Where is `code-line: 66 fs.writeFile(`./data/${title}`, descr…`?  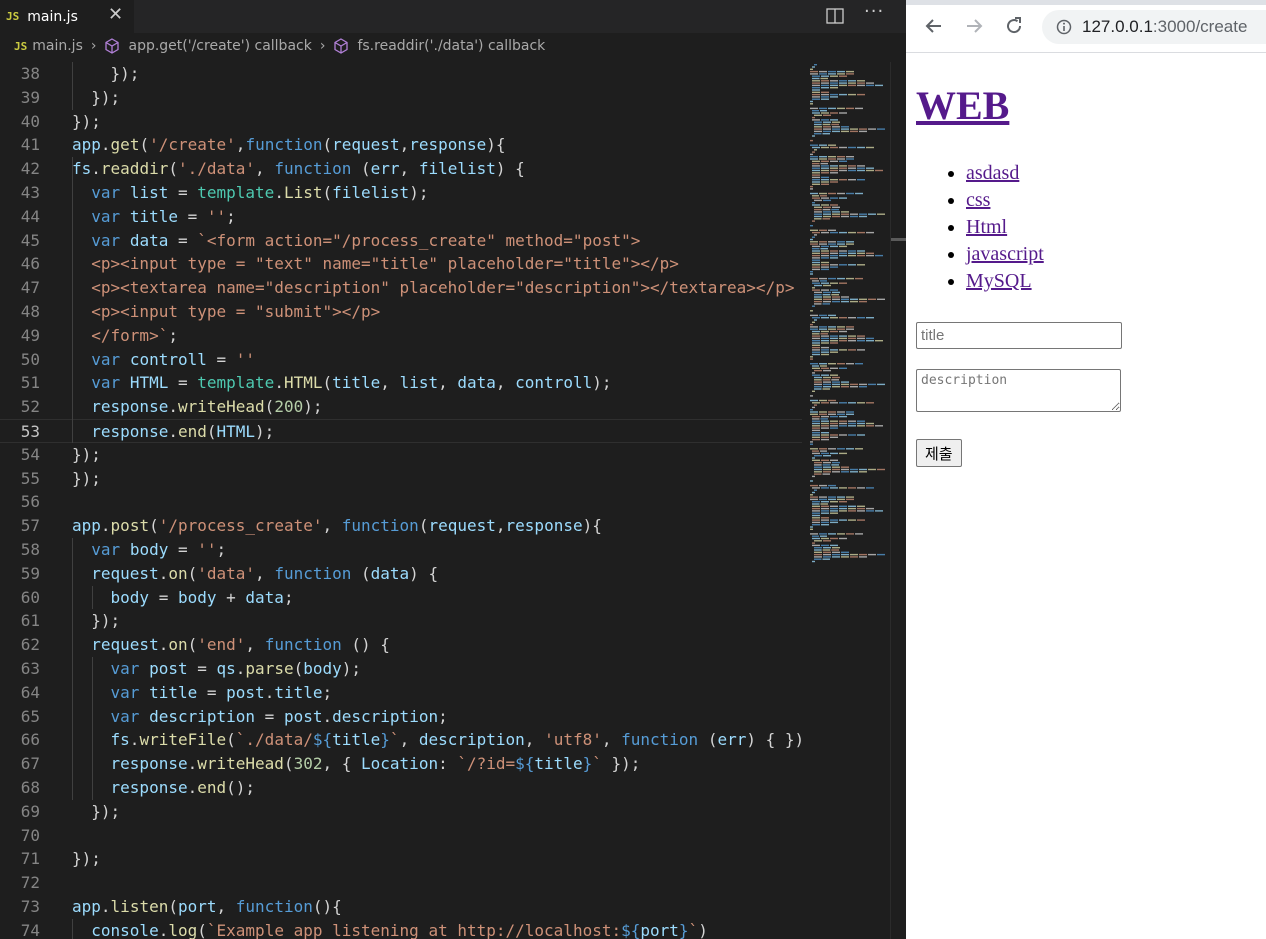
code-line: 66 fs.writeFile(`./data/${title}`, descr… is located at coordinates (401, 740).